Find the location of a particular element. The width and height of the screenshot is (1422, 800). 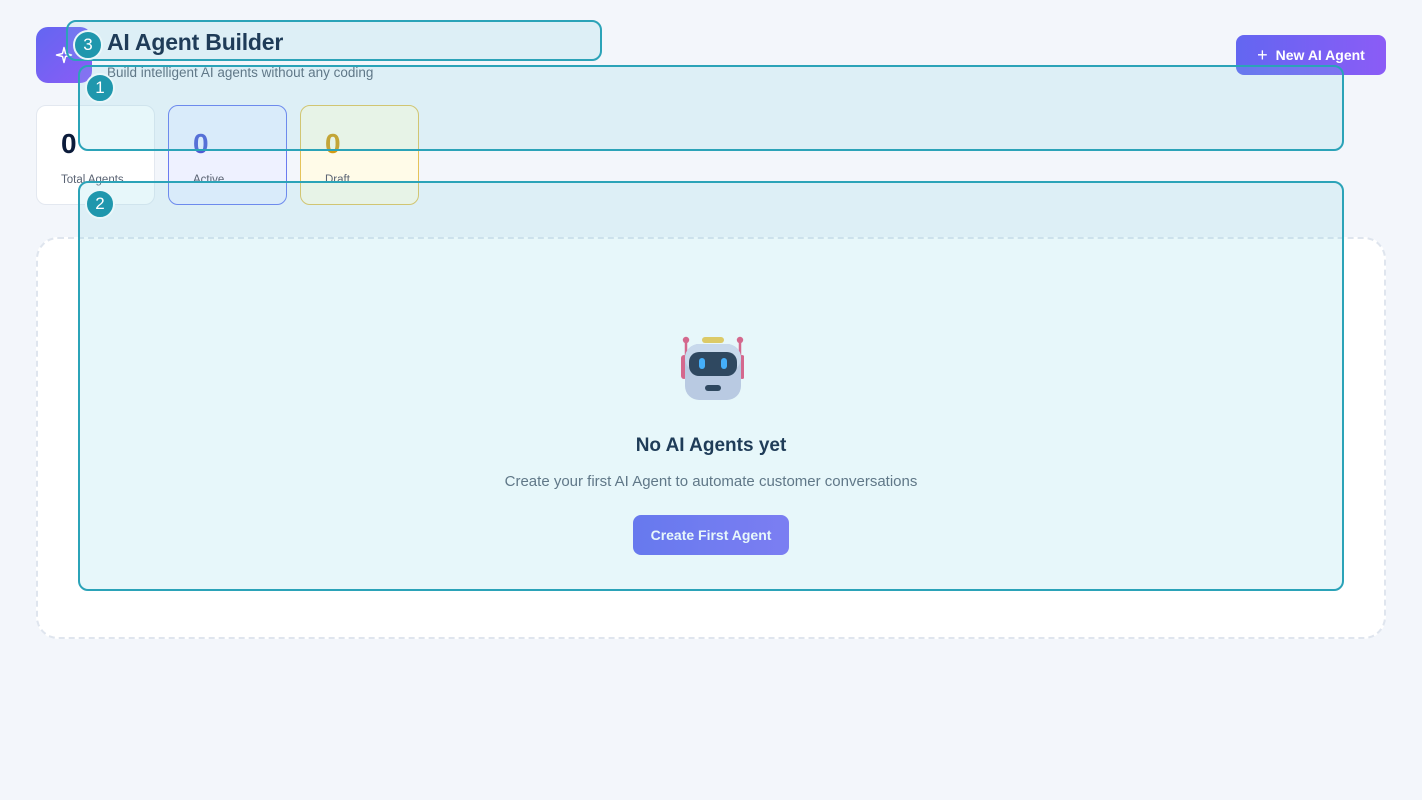

annotation-badge-1: 1 is located at coordinates (100, 88).